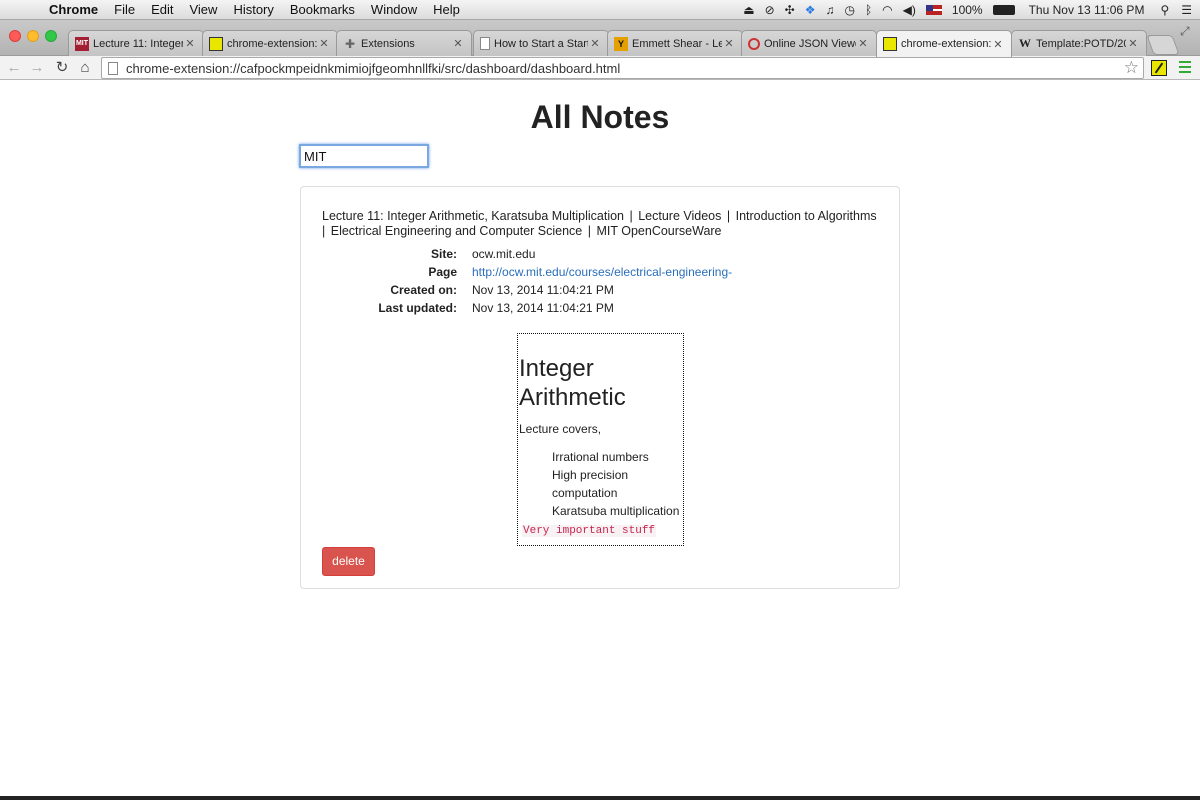  I want to click on puzzle-icon: ✚, so click(350, 43).